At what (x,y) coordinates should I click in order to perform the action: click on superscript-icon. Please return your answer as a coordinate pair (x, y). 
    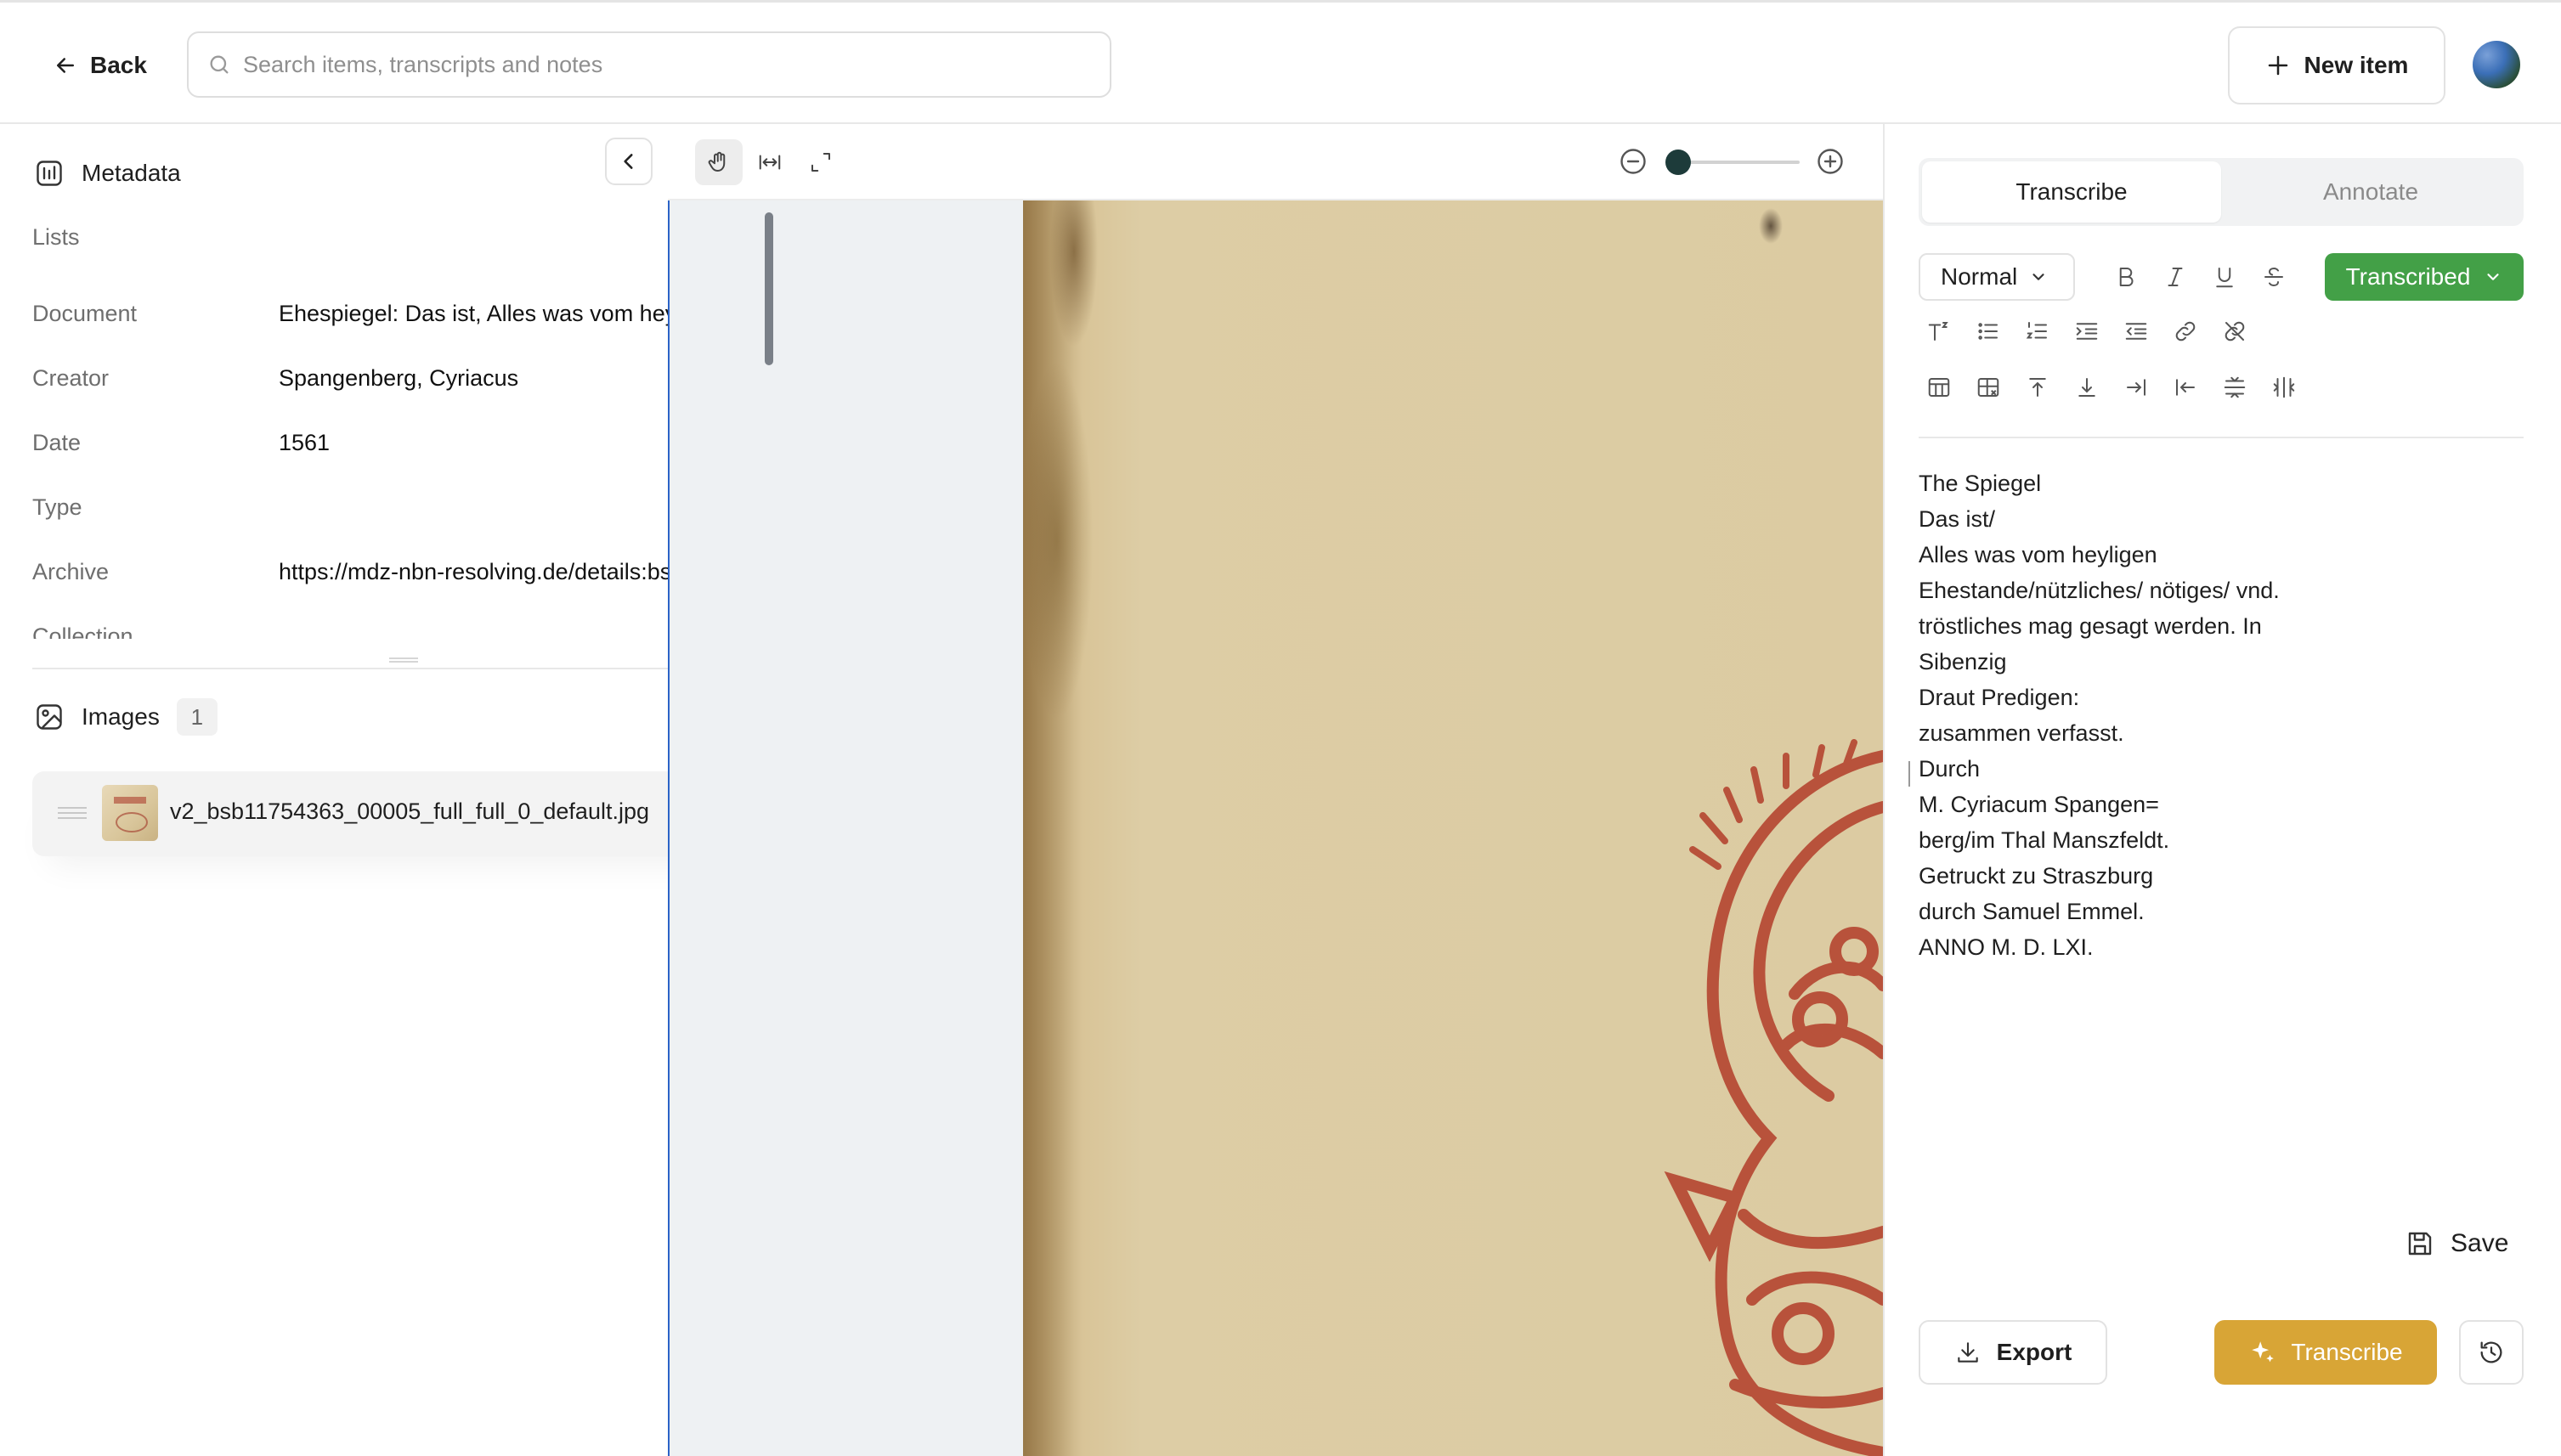
    Looking at the image, I should click on (1938, 332).